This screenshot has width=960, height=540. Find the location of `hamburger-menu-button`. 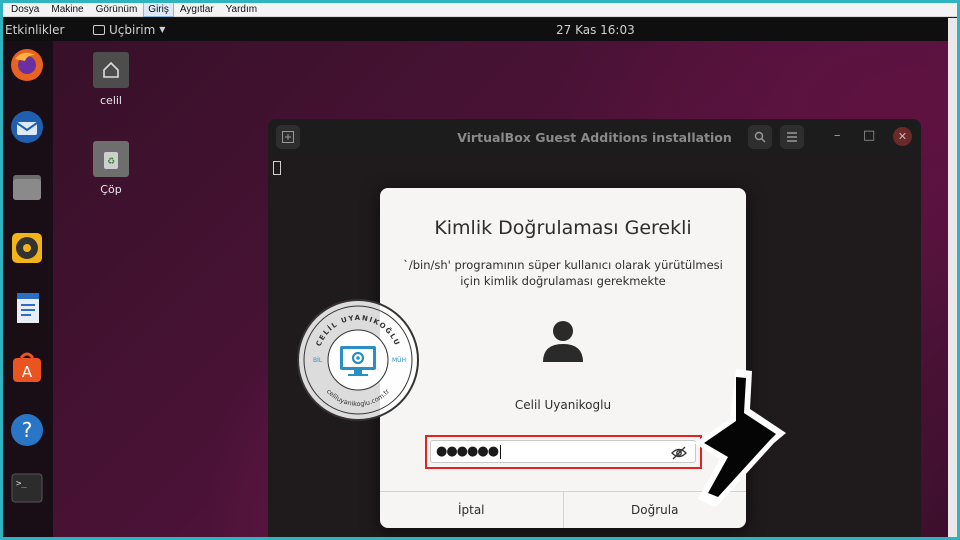

hamburger-menu-button is located at coordinates (792, 137).